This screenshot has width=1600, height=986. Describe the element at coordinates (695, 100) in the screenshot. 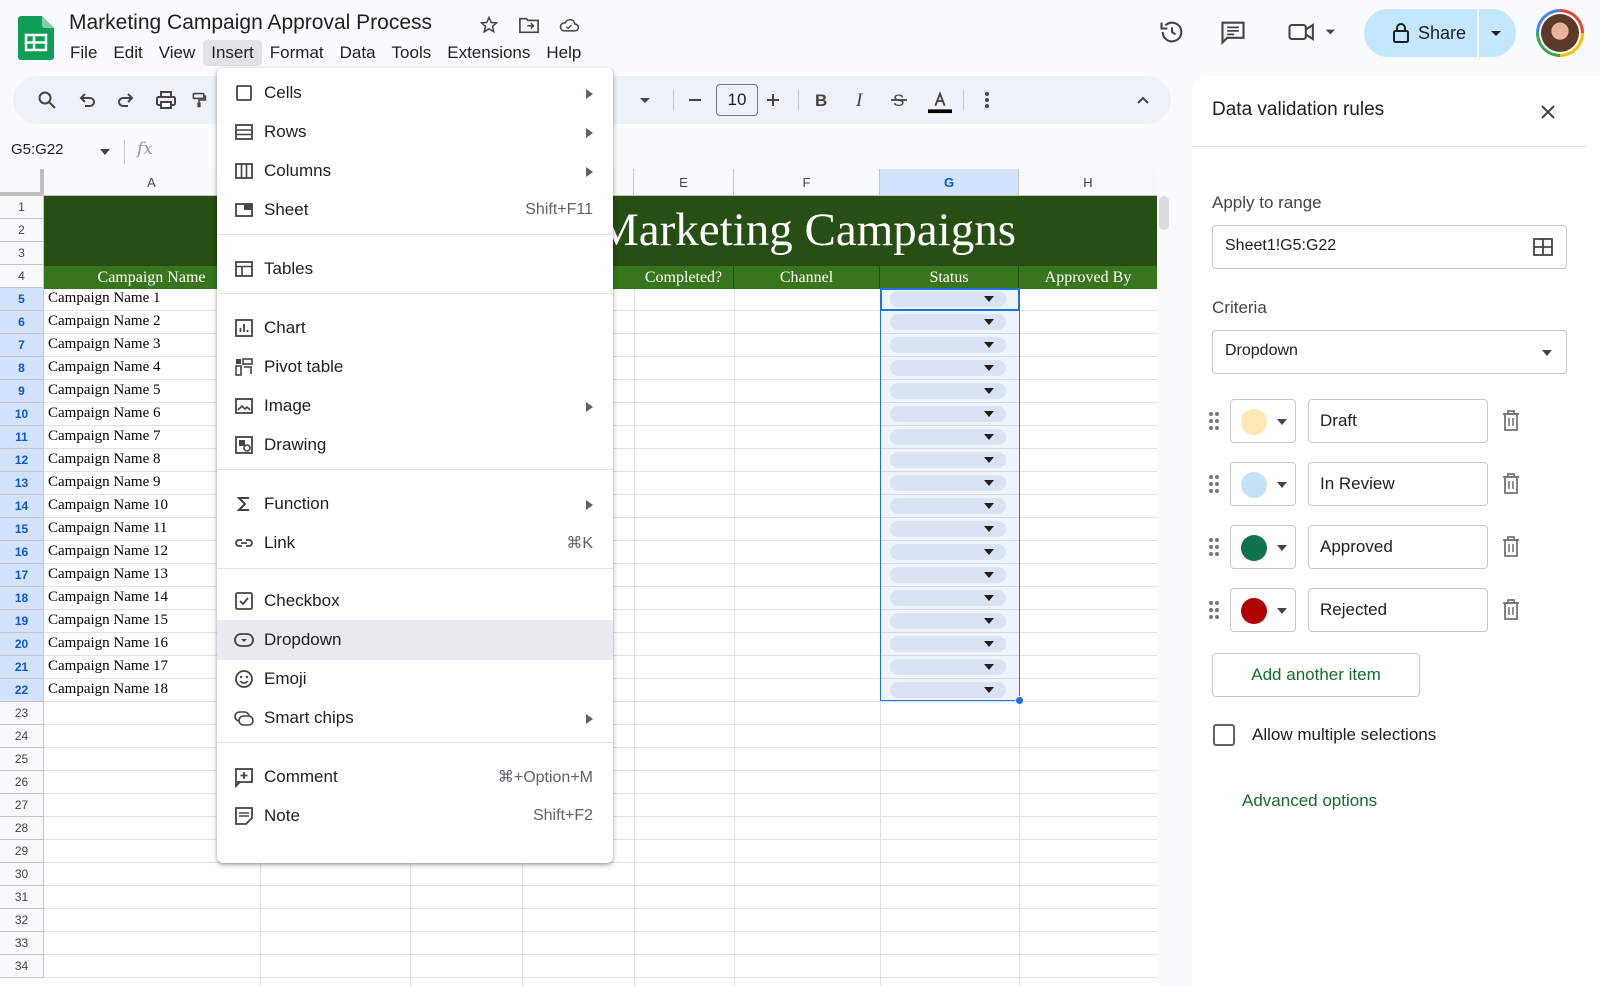

I see `decrease-font-size-icon` at that location.